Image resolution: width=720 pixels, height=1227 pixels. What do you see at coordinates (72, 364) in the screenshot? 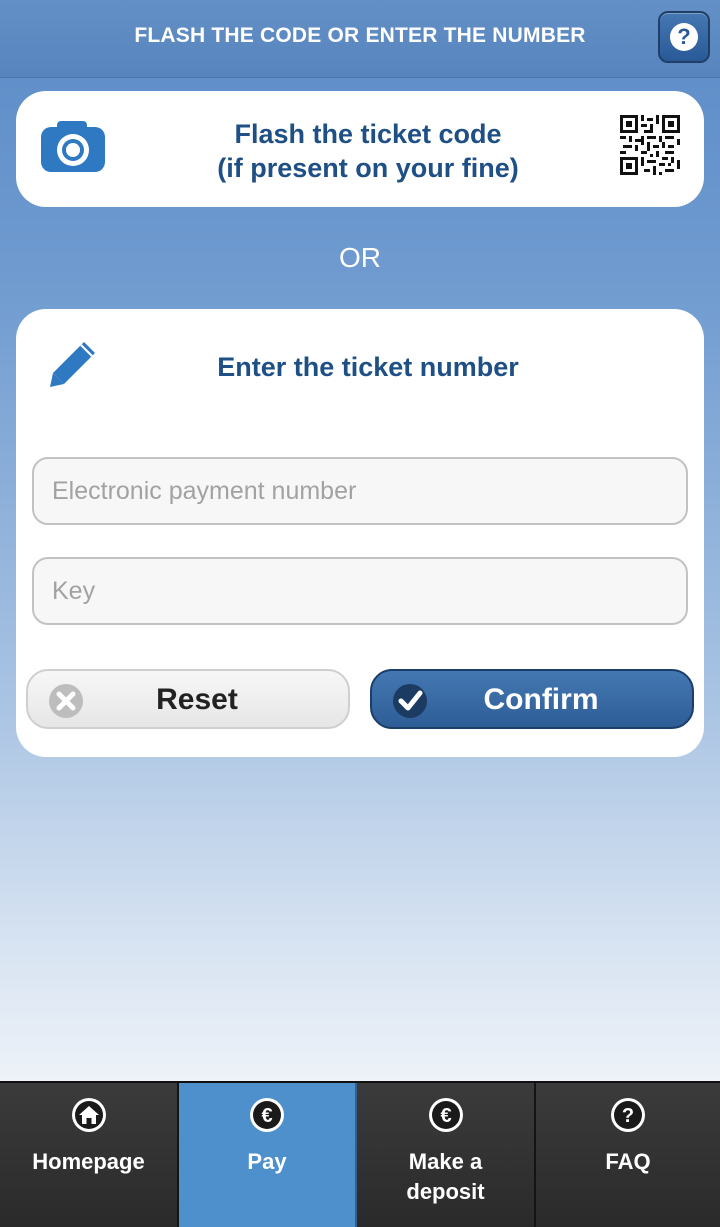
I see `pencil-icon` at bounding box center [72, 364].